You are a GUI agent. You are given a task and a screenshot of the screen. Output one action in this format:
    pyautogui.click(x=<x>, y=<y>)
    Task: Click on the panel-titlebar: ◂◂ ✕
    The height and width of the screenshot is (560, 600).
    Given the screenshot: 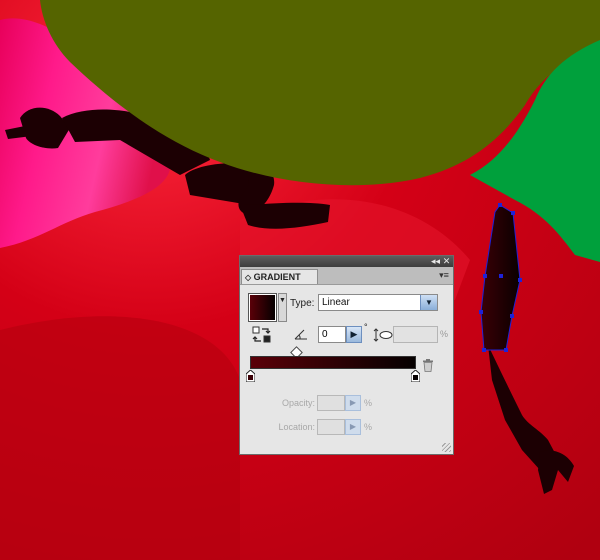 What is the action you would take?
    pyautogui.click(x=346, y=261)
    